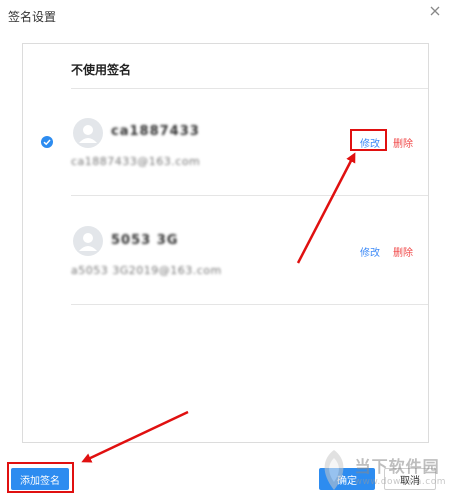 Image resolution: width=450 pixels, height=500 pixels. What do you see at coordinates (40, 477) in the screenshot?
I see `annotation-highlight-add` at bounding box center [40, 477].